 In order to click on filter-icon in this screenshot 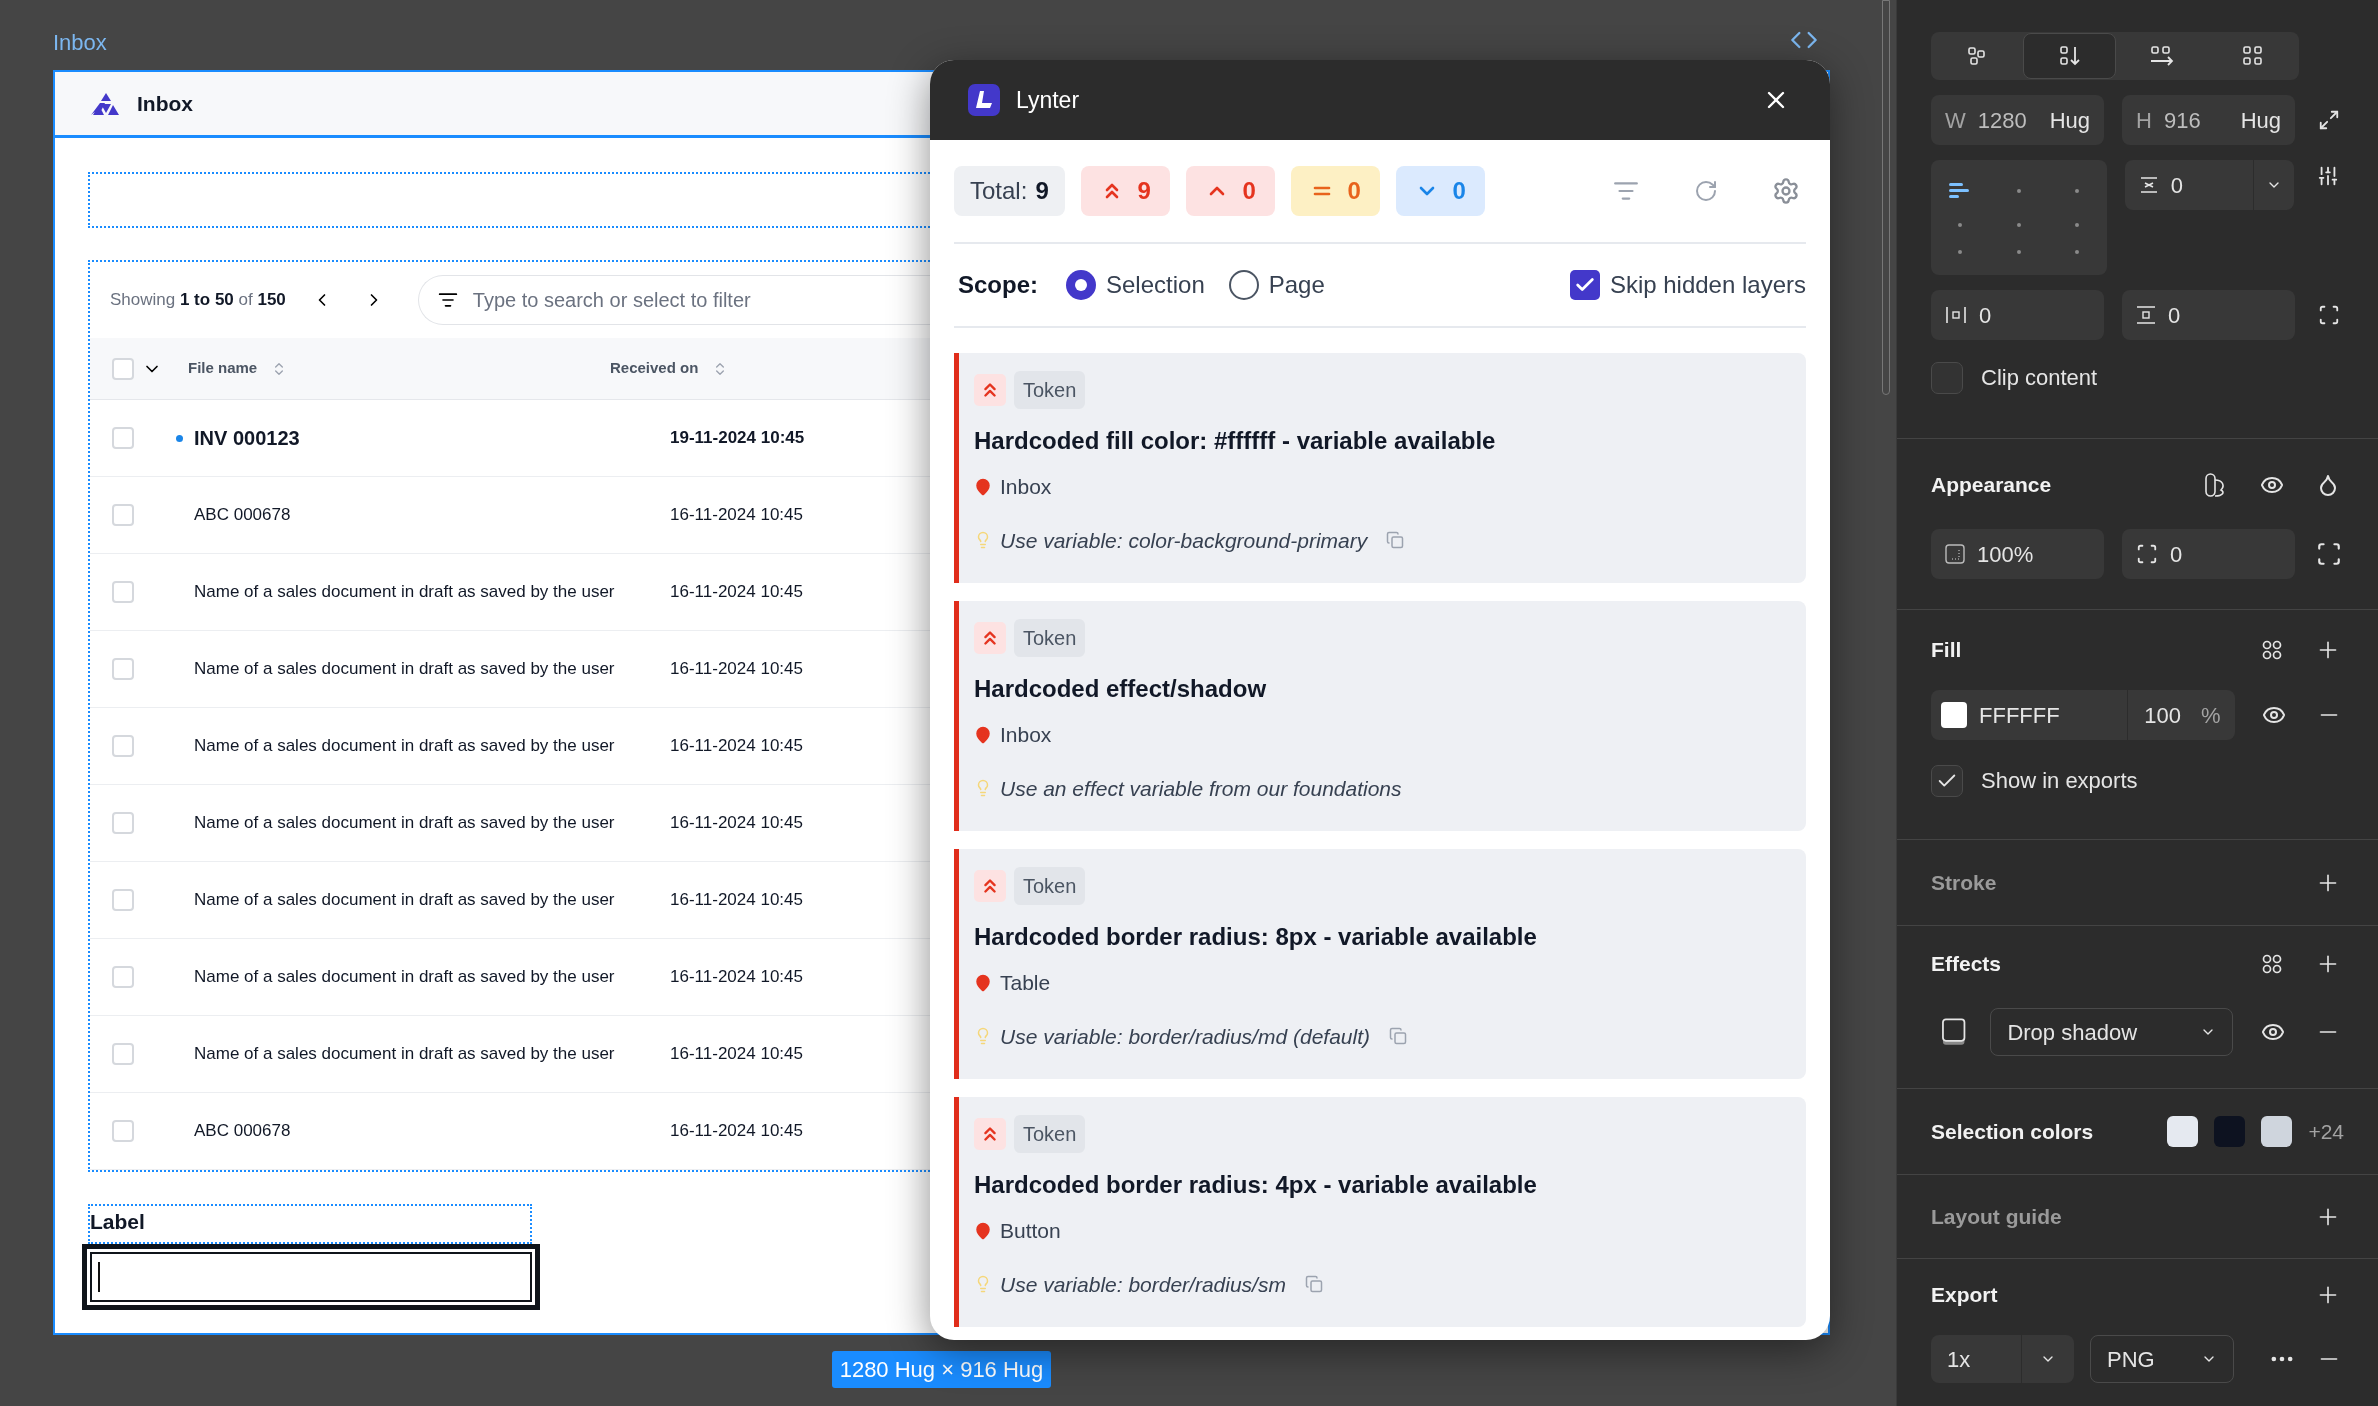, I will do `click(447, 300)`.